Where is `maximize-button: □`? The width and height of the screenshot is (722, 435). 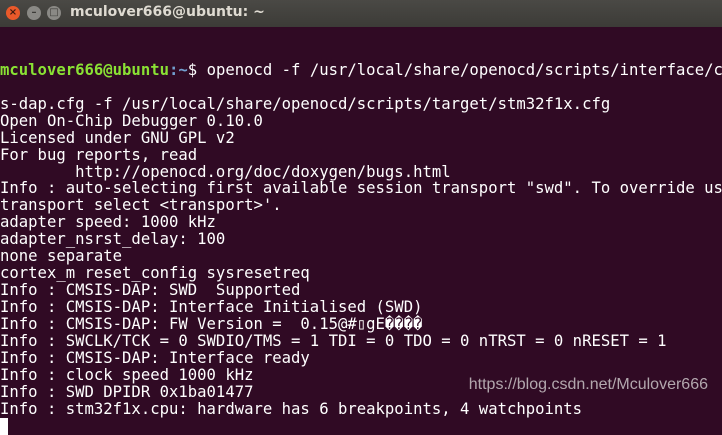 maximize-button: □ is located at coordinates (54, 13).